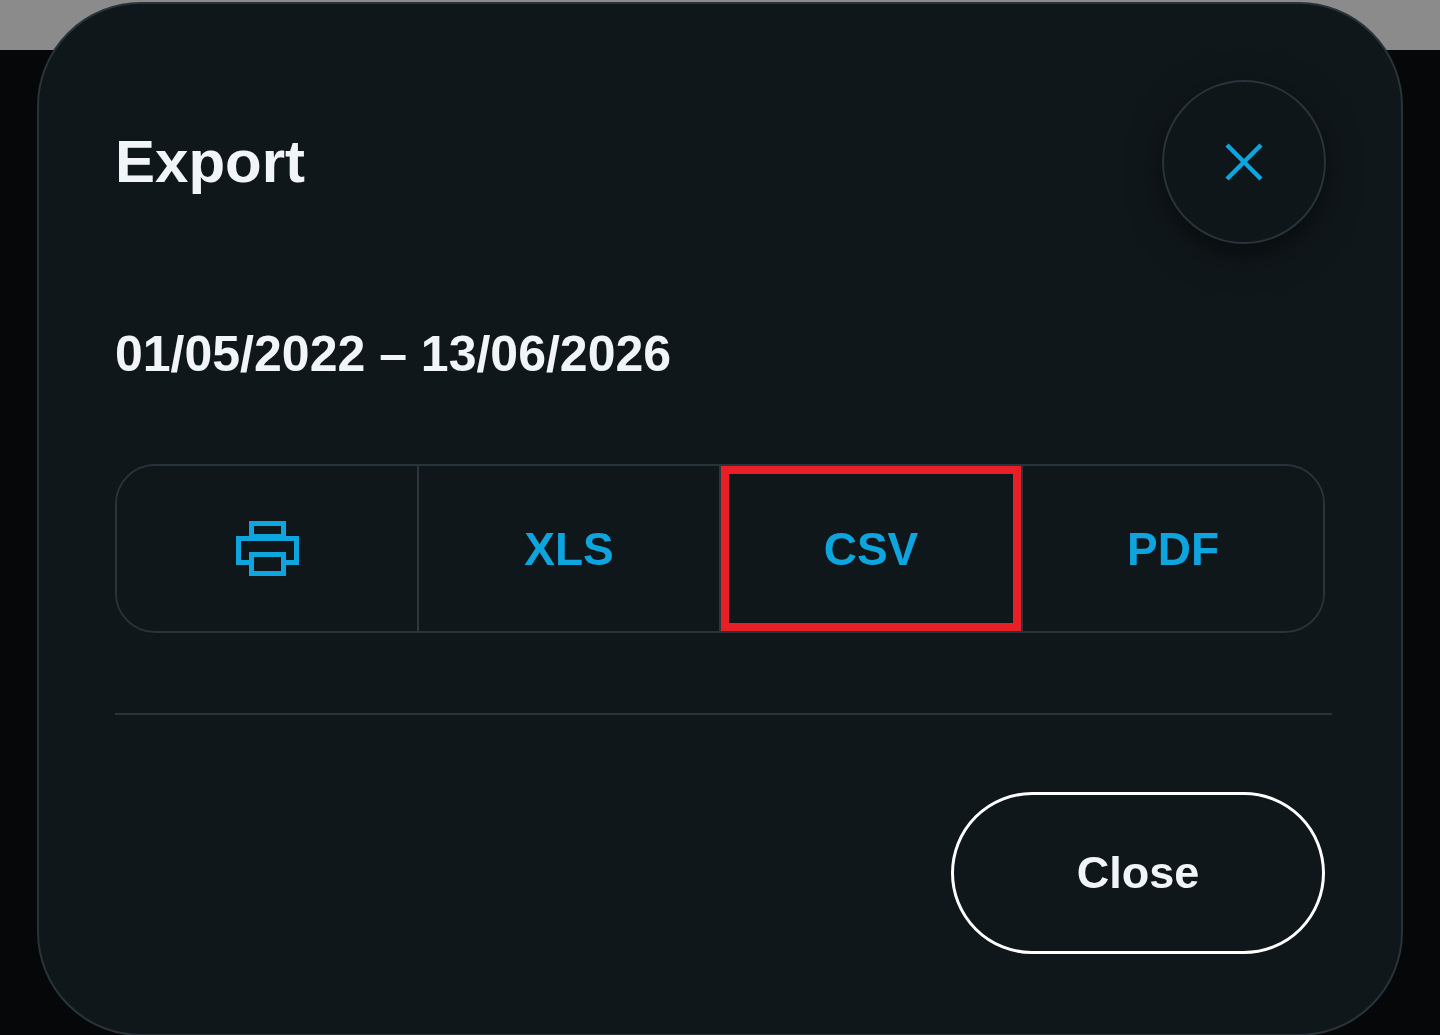 The image size is (1440, 1035). Describe the element at coordinates (394, 354) in the screenshot. I see `date-range-text: 01/05/2022 – 13/06/2026` at that location.